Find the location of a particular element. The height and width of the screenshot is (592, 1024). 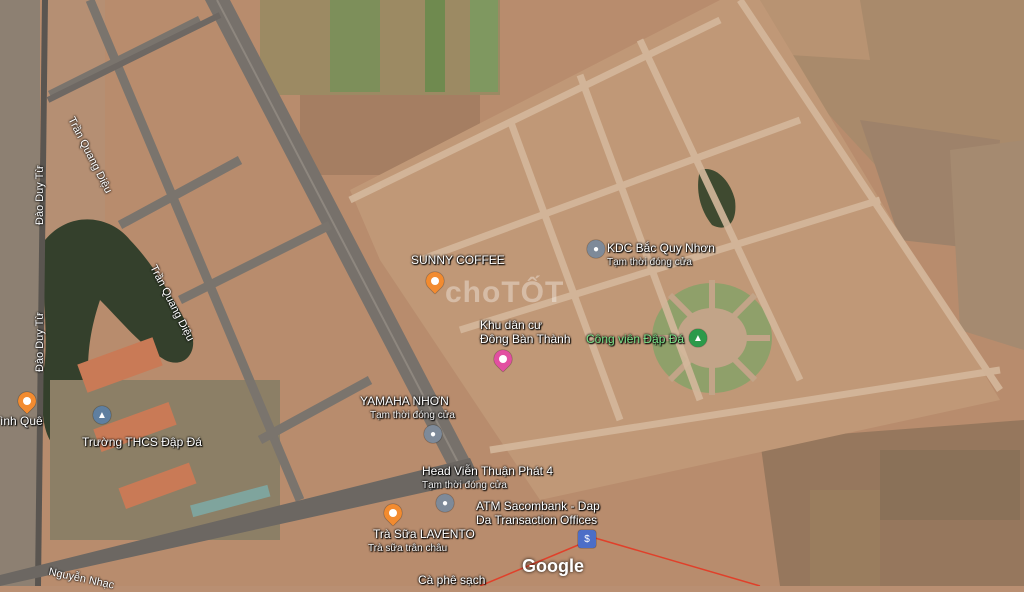

place-label-dong-ban-thanh: Đông Bàn Thành is located at coordinates (525, 339).